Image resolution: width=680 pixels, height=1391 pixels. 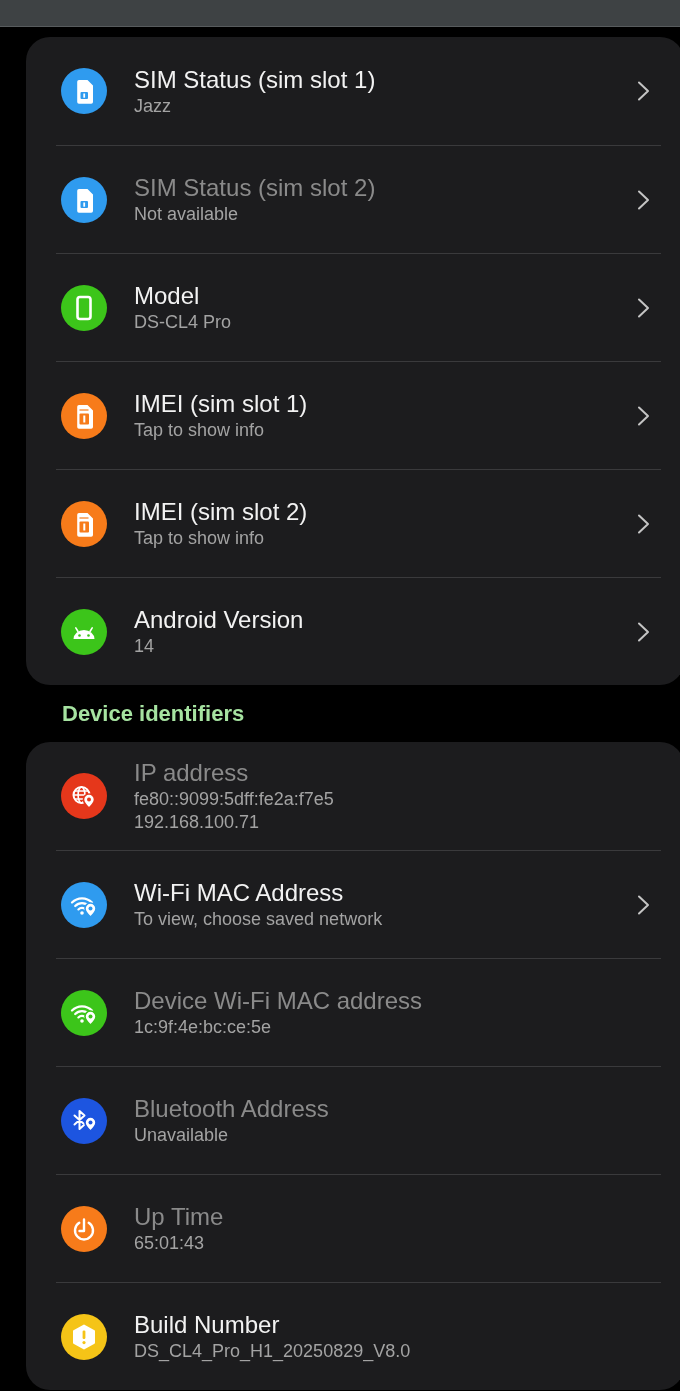 I want to click on row-title: Model, so click(x=167, y=296).